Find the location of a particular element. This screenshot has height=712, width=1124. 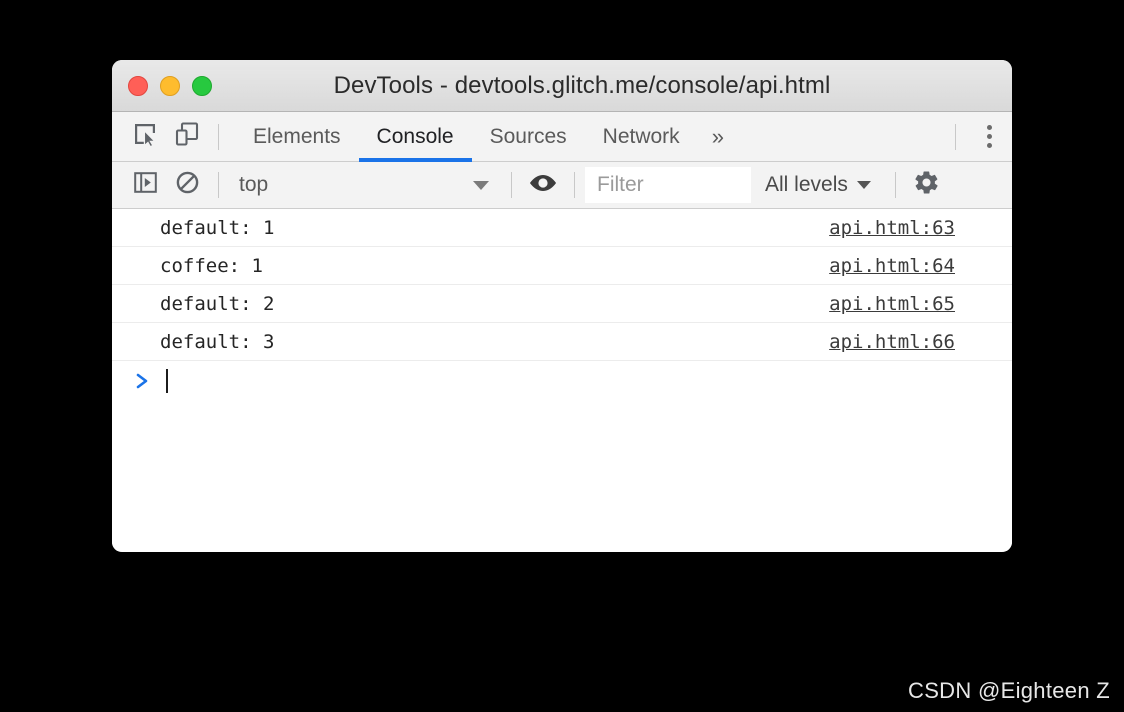

live-expression-button is located at coordinates (543, 185).